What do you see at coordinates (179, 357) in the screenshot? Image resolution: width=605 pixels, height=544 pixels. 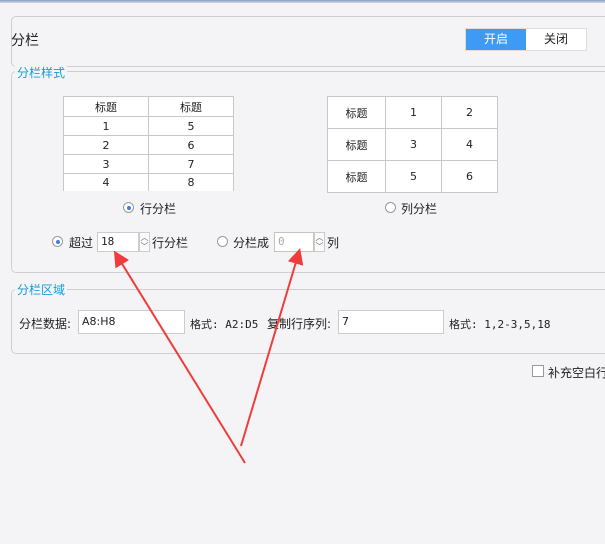 I see `arrow-to-exceed-input` at bounding box center [179, 357].